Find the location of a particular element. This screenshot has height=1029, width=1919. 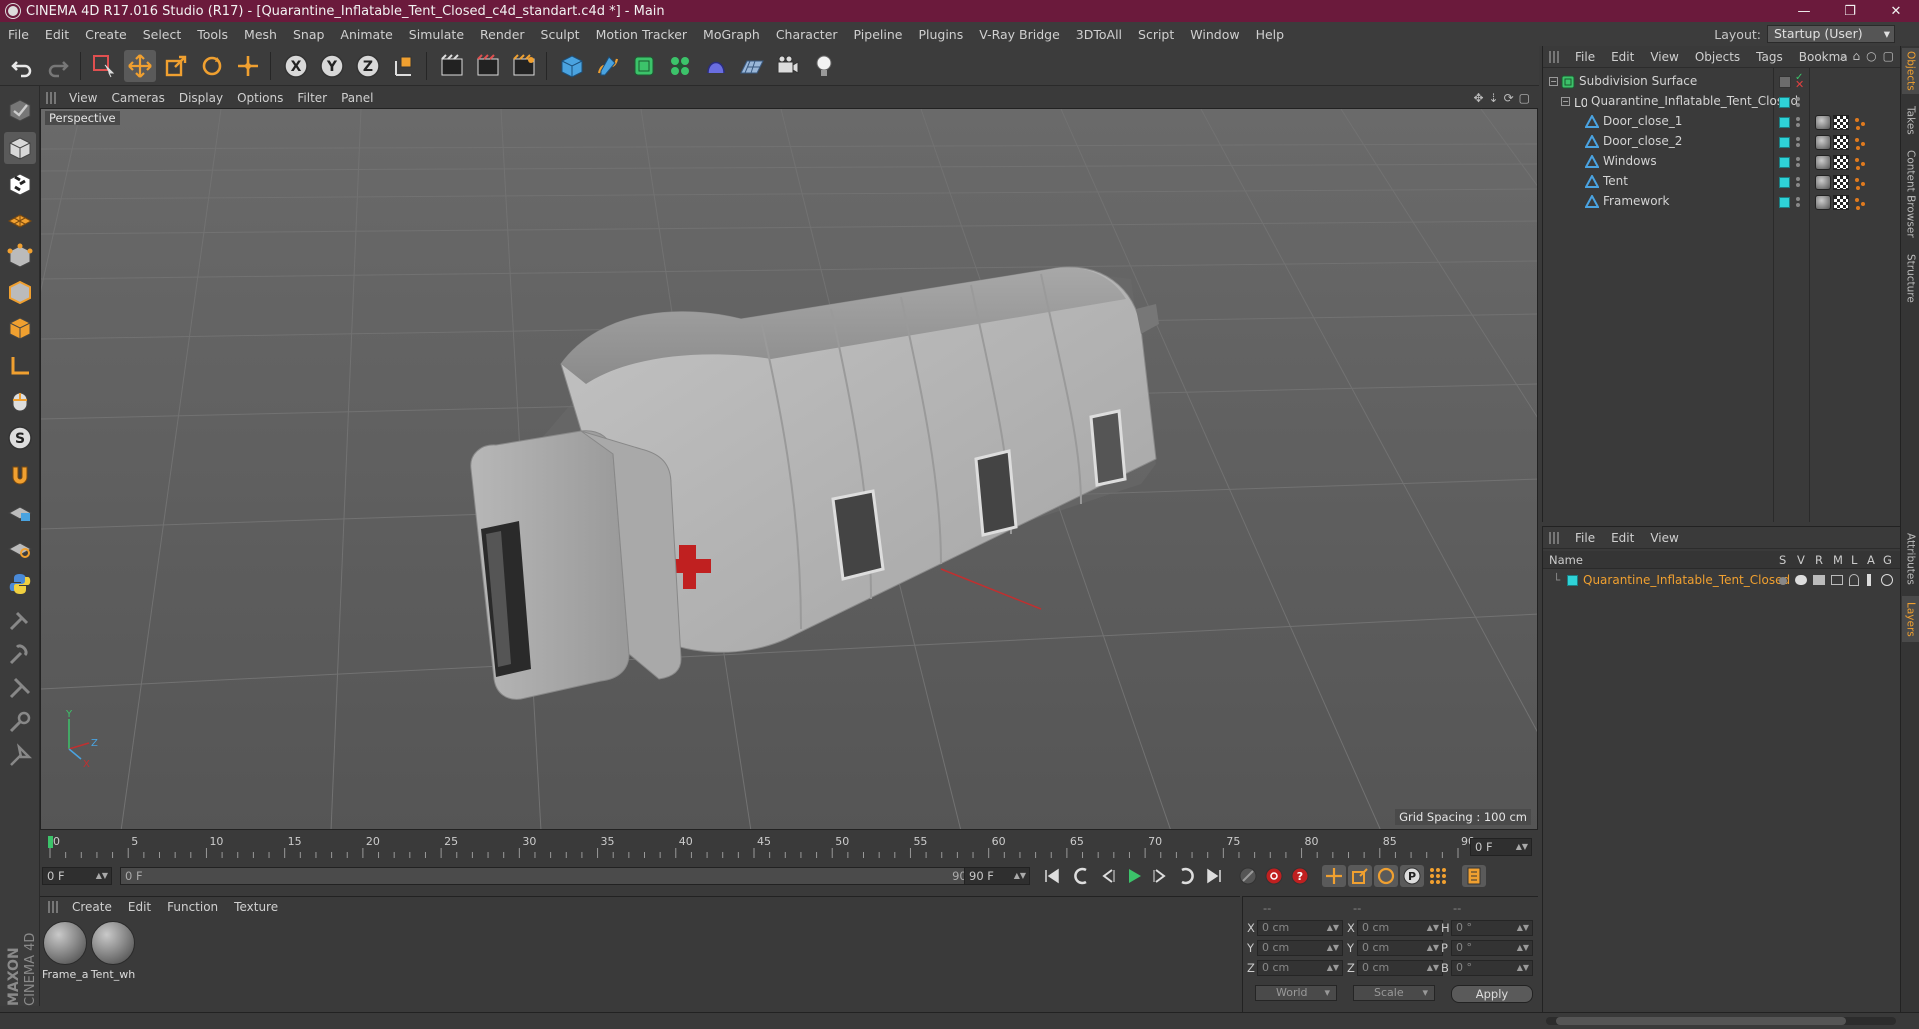

axis-mode-icon is located at coordinates (20, 366).